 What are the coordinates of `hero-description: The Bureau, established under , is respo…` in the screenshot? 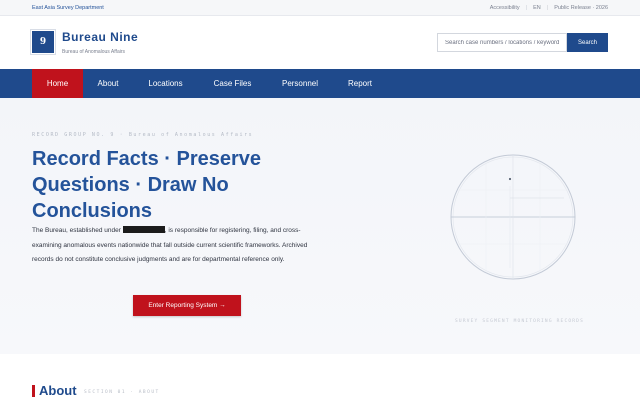 It's located at (177, 246).